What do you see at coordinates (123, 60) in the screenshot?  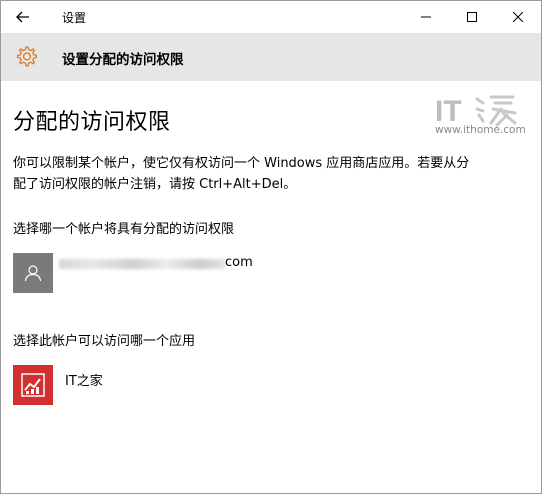 I see `header-title: 设置分配的访问权限` at bounding box center [123, 60].